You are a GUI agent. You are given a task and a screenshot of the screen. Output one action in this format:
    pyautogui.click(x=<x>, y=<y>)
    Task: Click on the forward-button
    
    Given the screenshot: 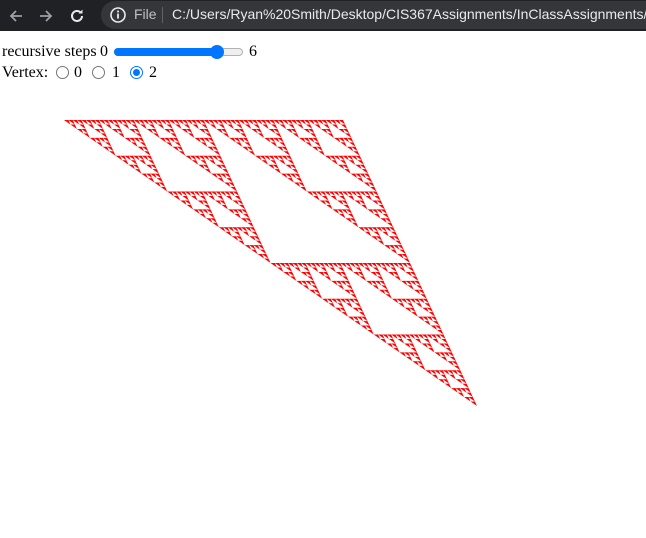 What is the action you would take?
    pyautogui.click(x=46, y=15)
    